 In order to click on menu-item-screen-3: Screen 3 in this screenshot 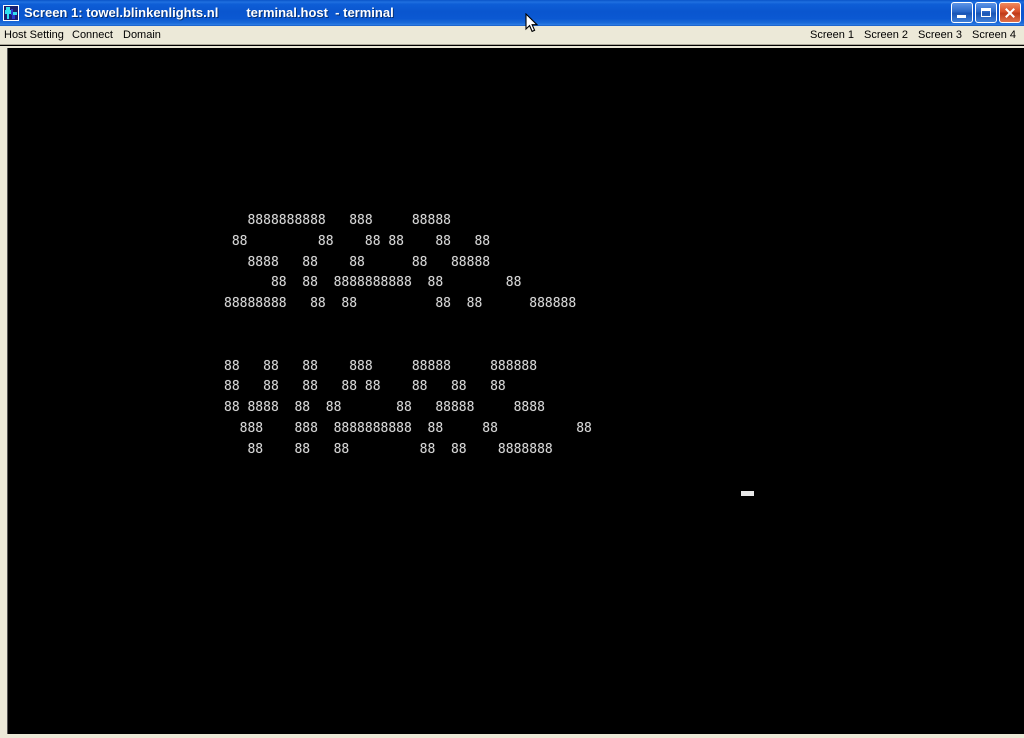, I will do `click(940, 35)`.